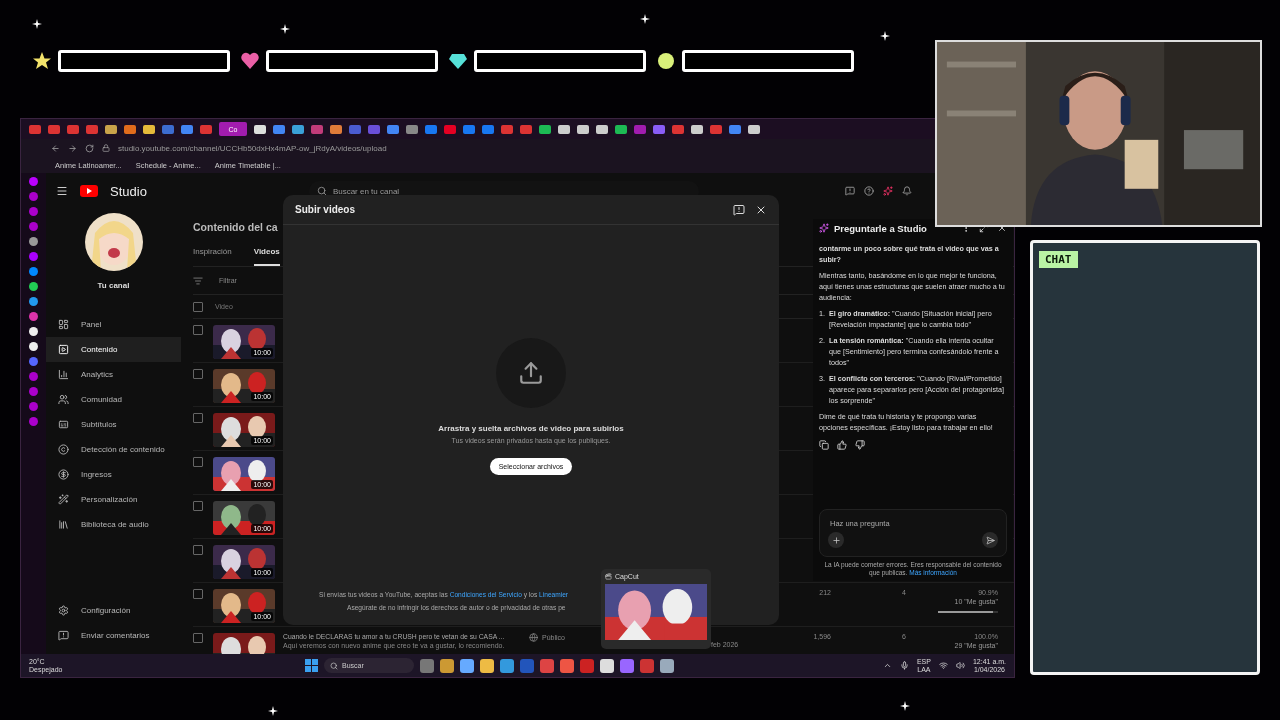 This screenshot has height=720, width=1280. I want to click on nav-item: Comunidad, so click(113, 399).